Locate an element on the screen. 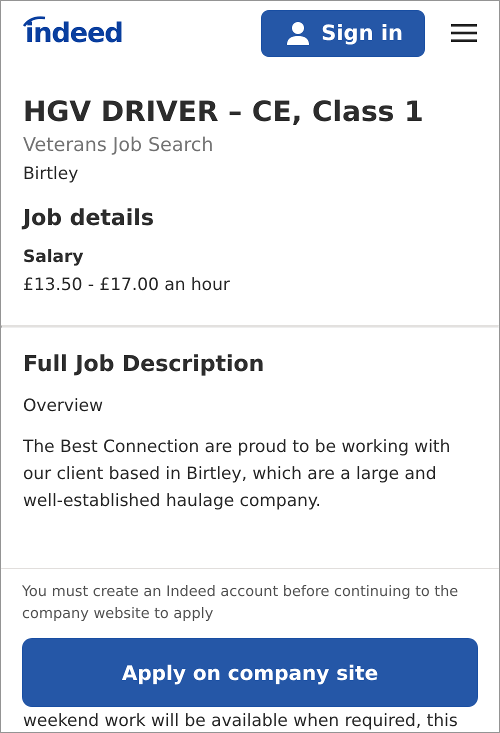 Image resolution: width=500 pixels, height=733 pixels. section-heading: Full Job Description is located at coordinates (144, 364).